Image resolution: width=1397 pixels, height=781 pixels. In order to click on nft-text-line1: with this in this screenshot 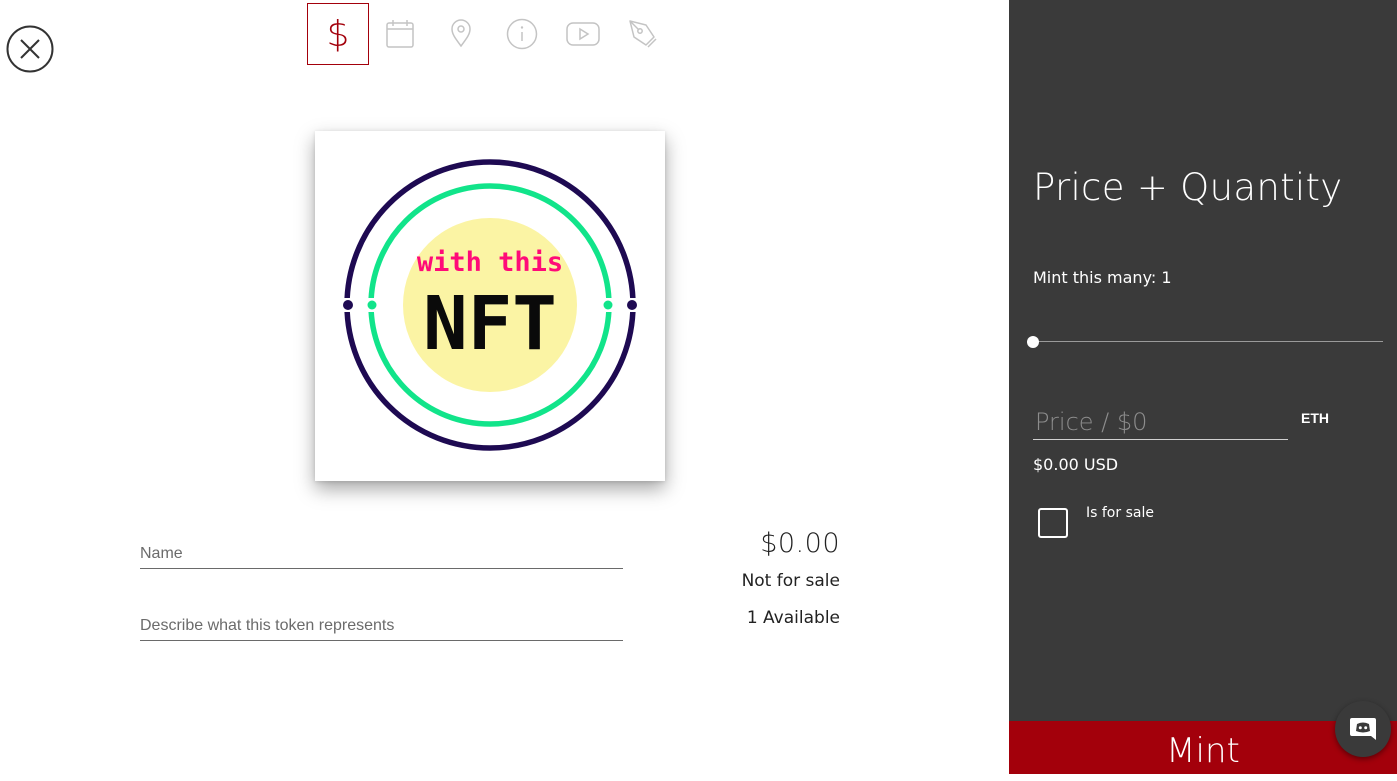, I will do `click(490, 262)`.